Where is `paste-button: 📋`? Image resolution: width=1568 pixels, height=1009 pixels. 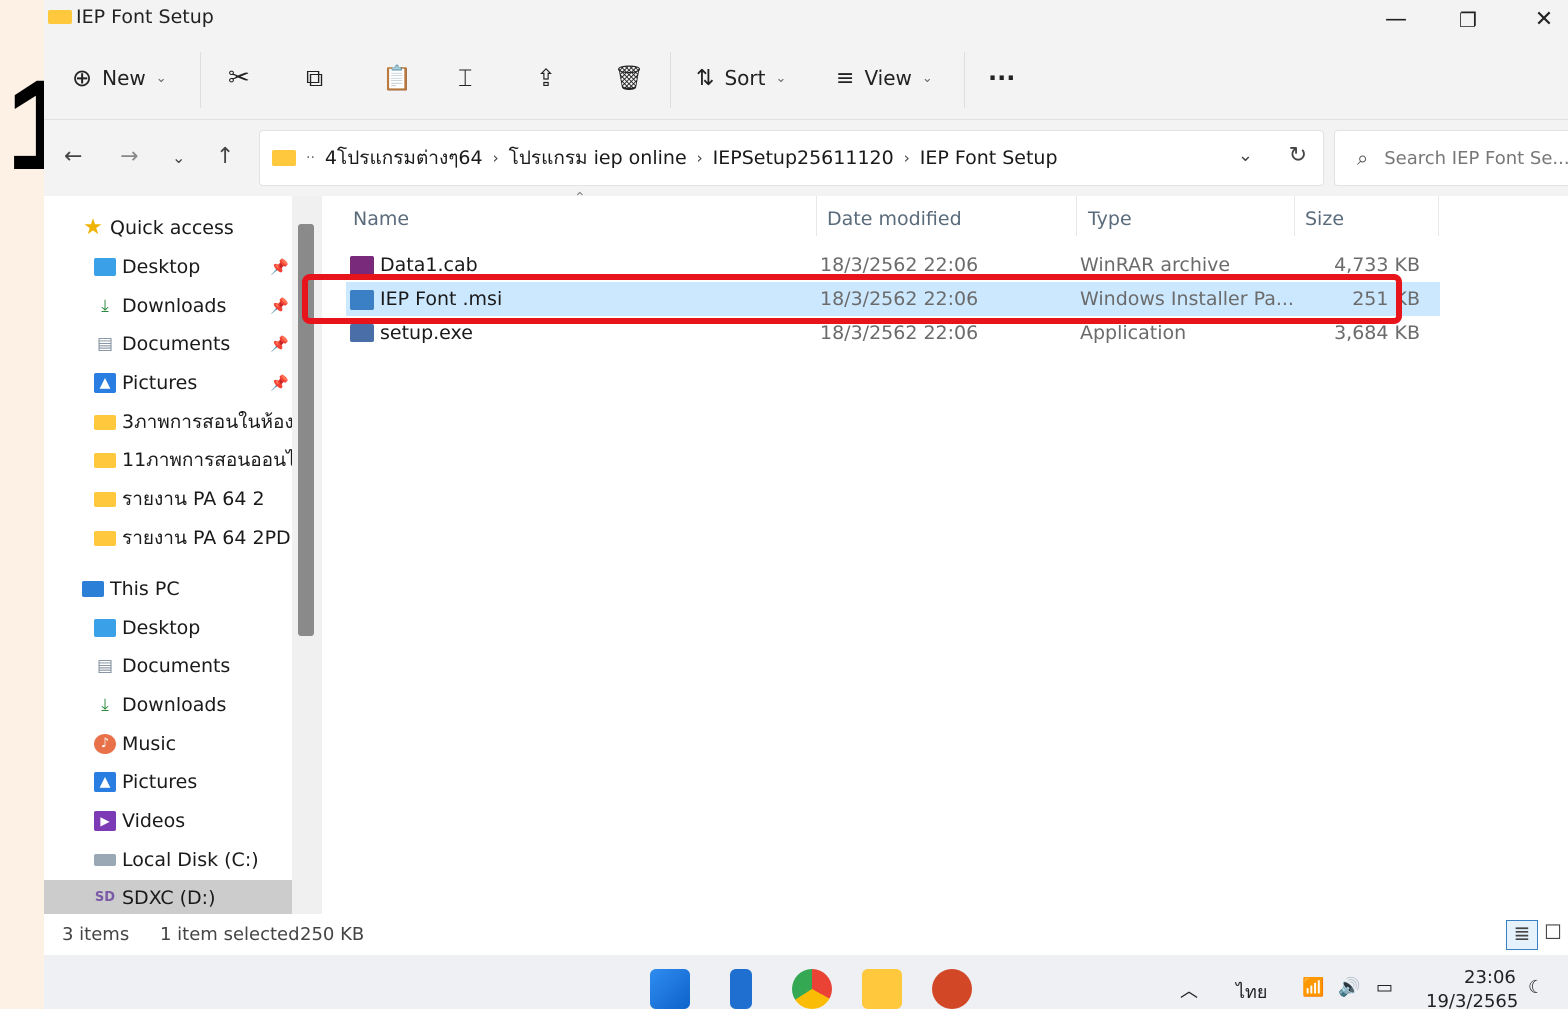 paste-button: 📋 is located at coordinates (397, 78).